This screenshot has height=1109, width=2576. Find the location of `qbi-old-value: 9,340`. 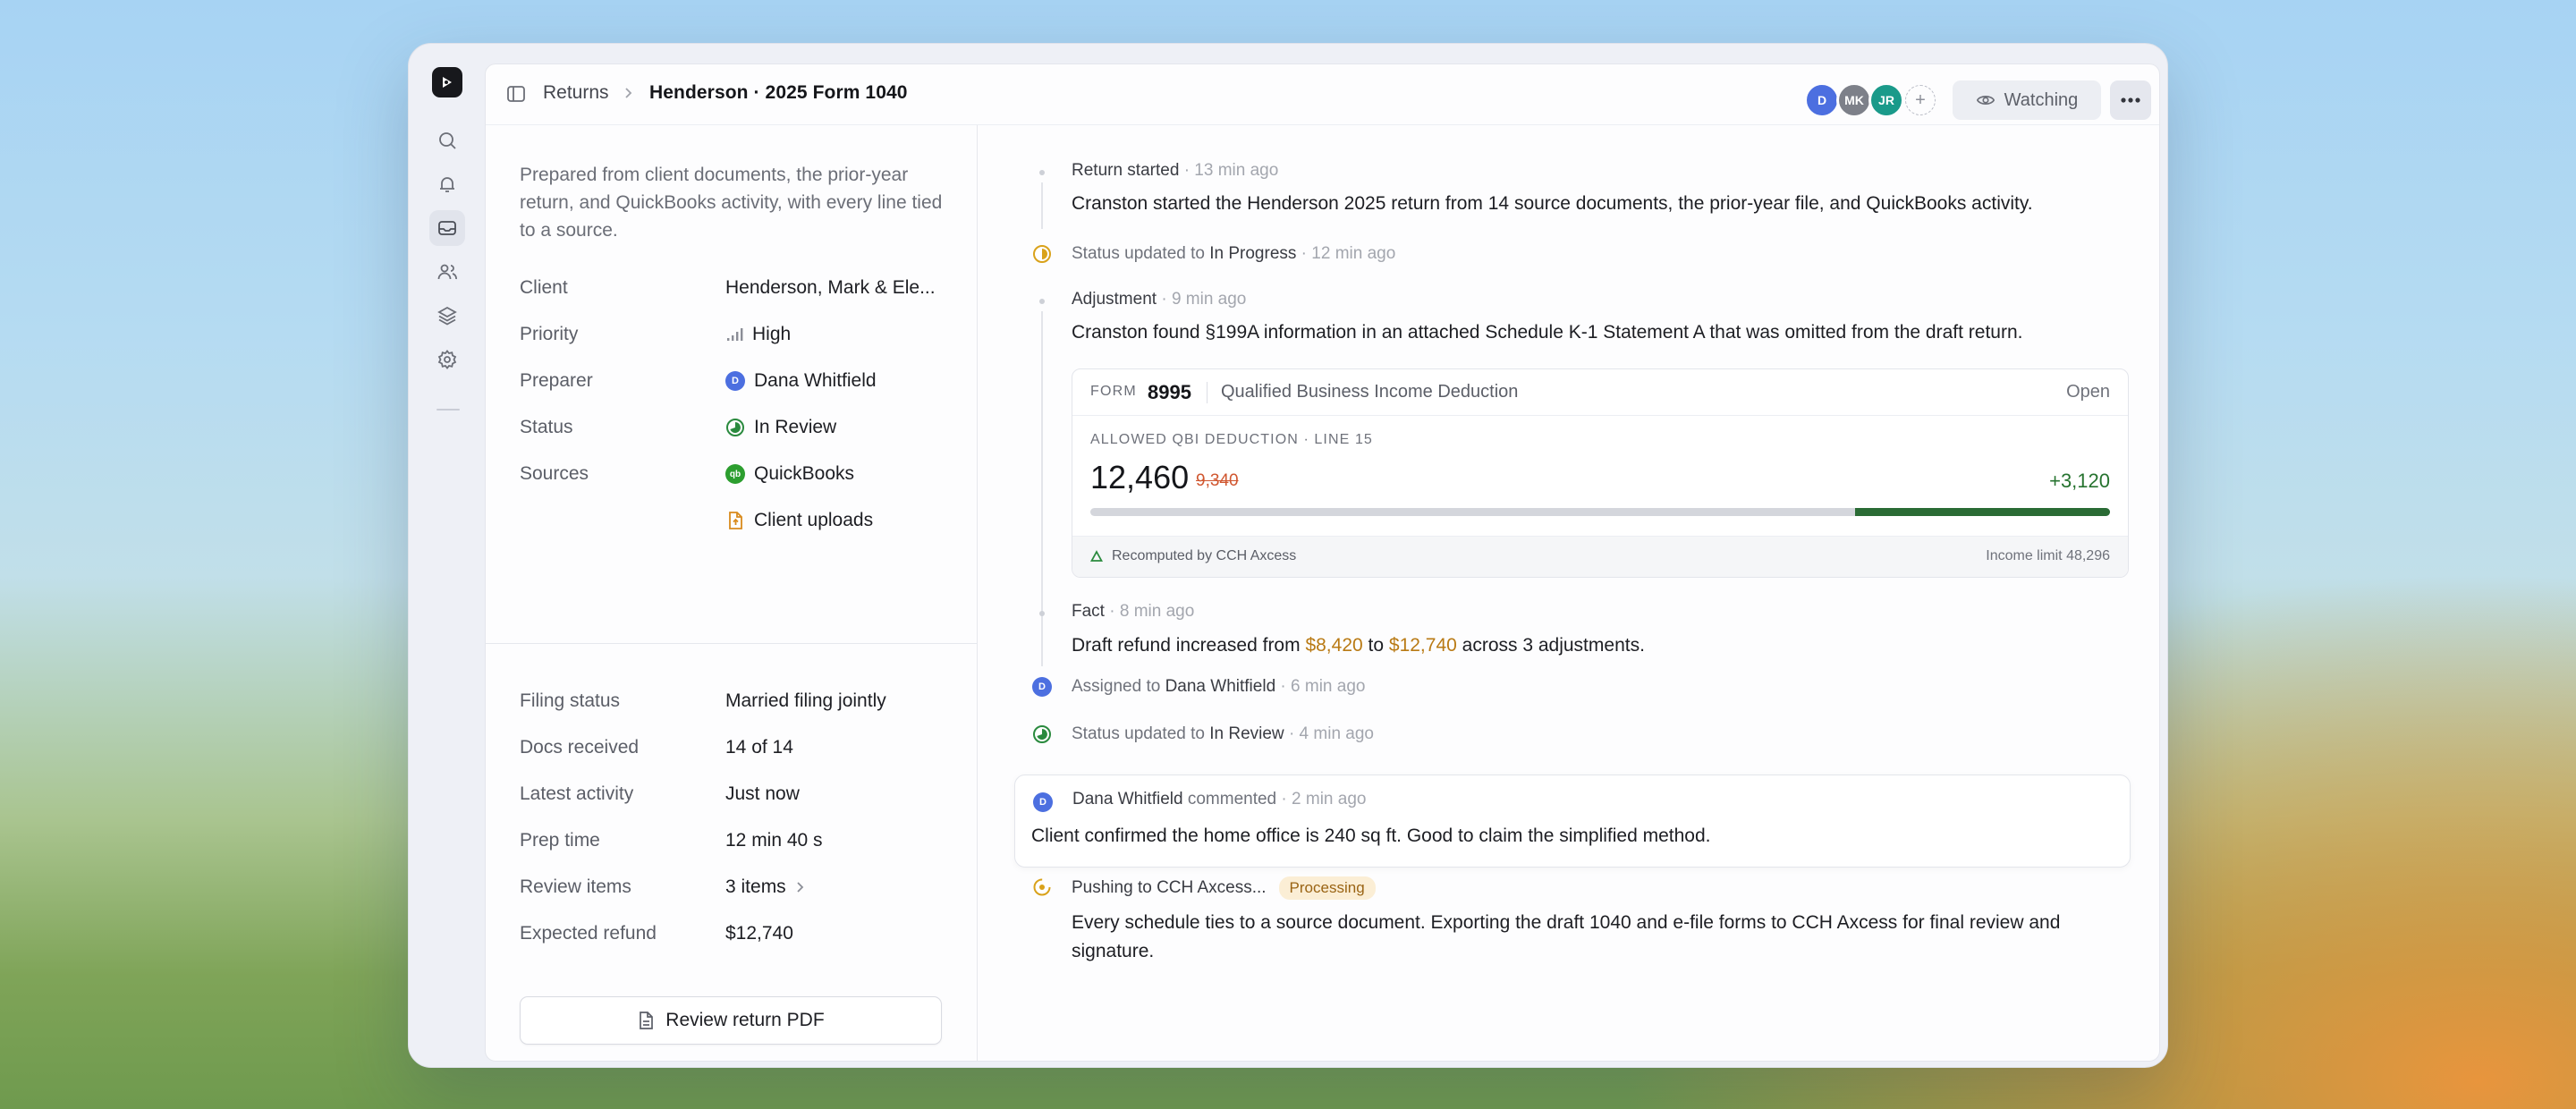

qbi-old-value: 9,340 is located at coordinates (1217, 481).